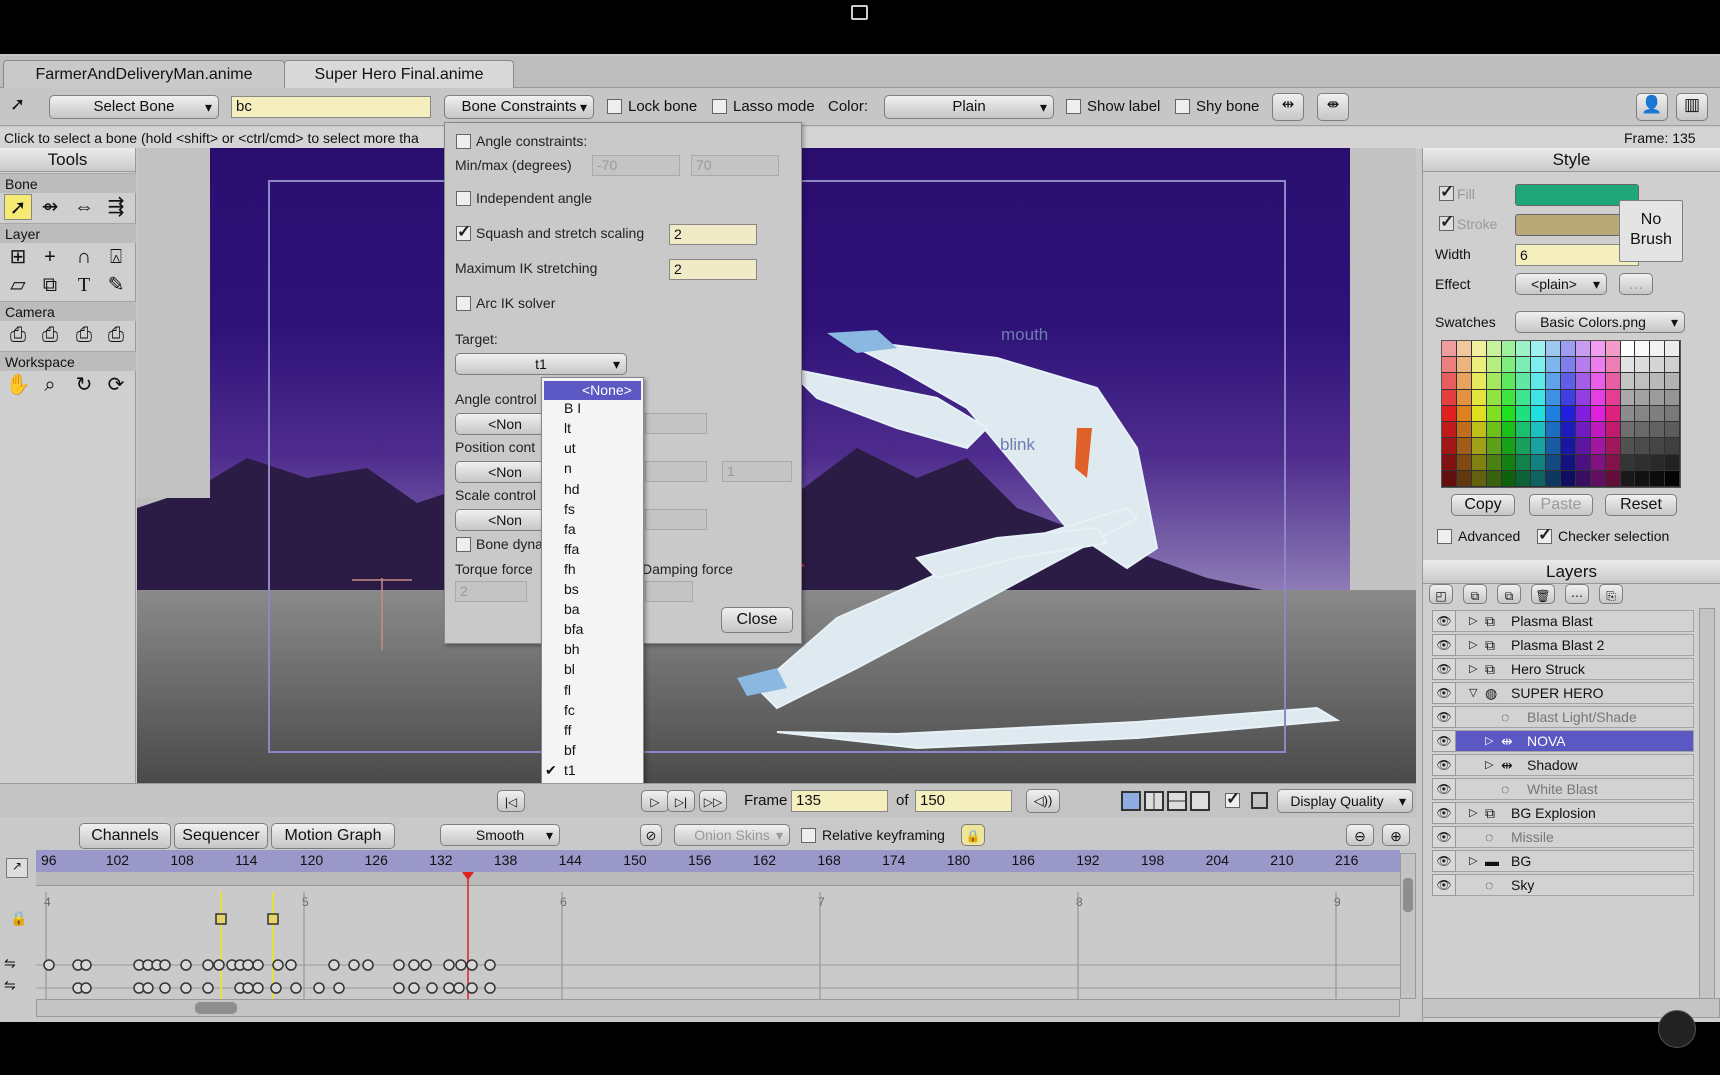 This screenshot has width=1720, height=1075. I want to click on quad-view-icon, so click(1200, 801).